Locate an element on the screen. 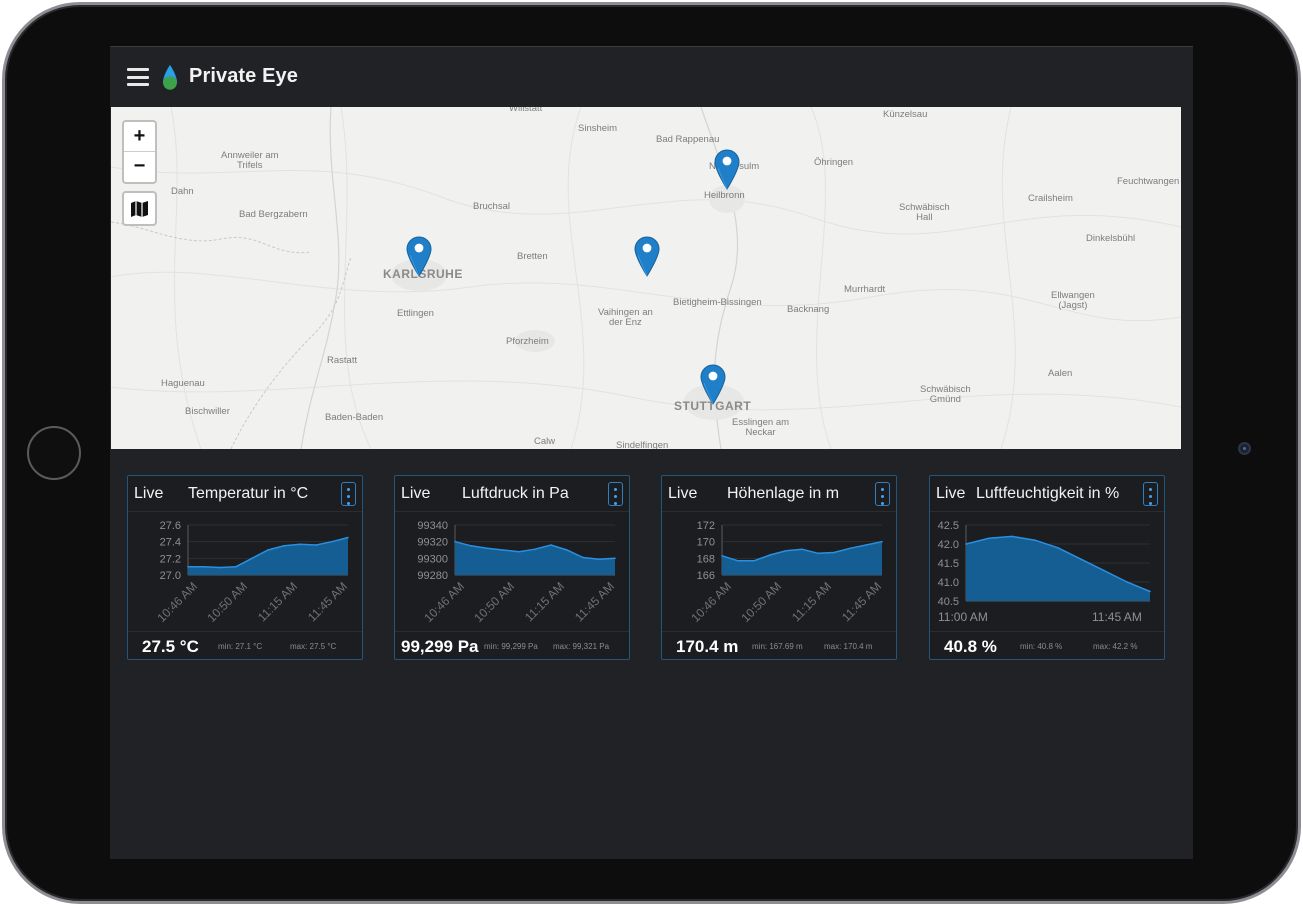 This screenshot has width=1303, height=906. zoom-out-button: − is located at coordinates (139, 167).